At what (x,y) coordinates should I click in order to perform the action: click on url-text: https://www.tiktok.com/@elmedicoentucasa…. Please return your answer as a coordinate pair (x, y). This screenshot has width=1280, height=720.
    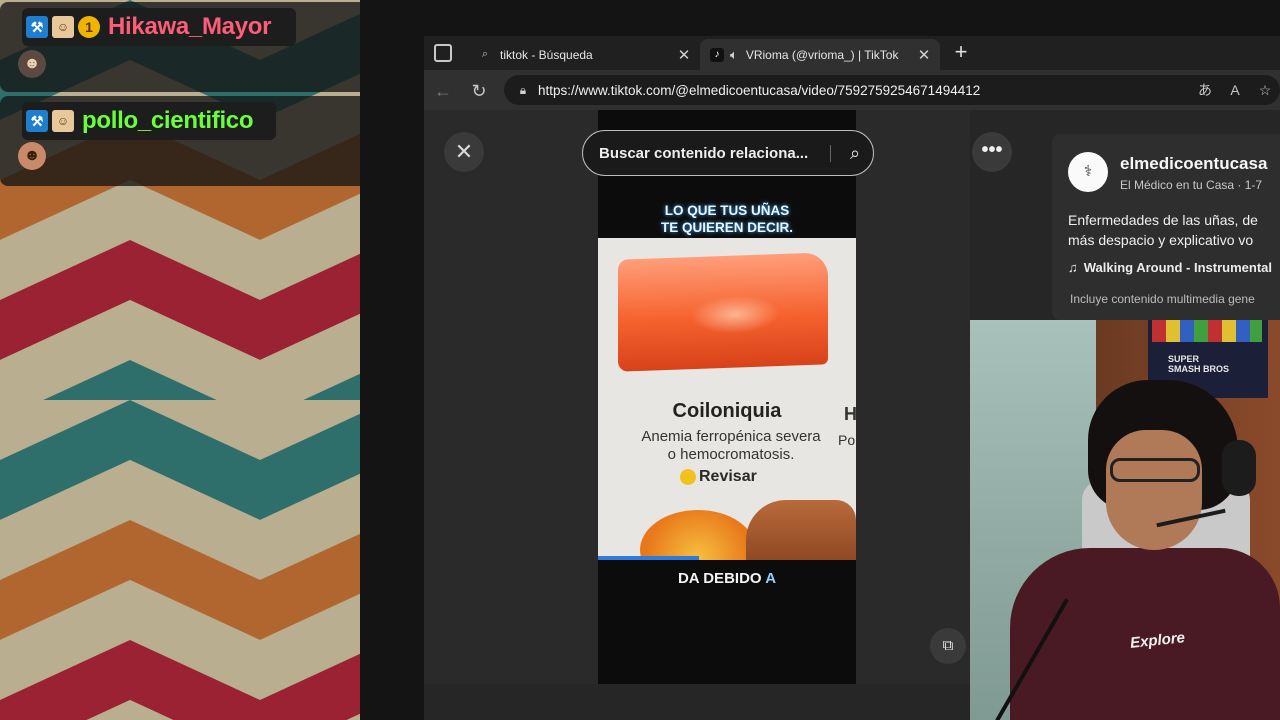
    Looking at the image, I should click on (759, 90).